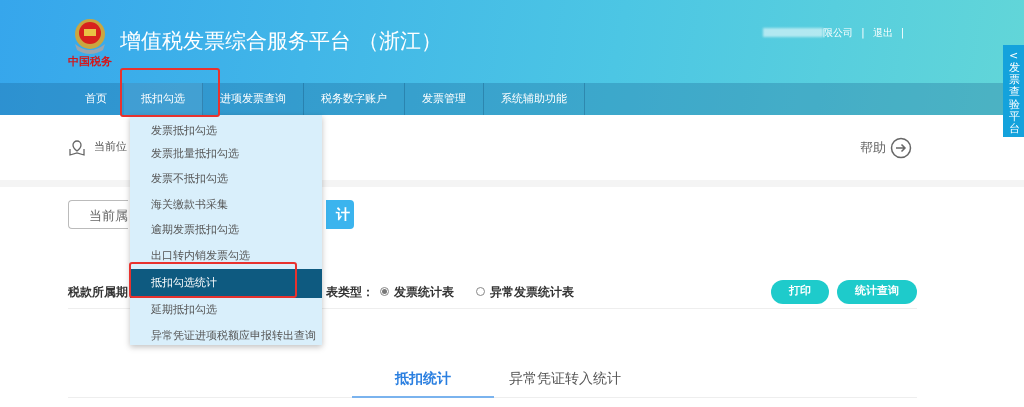  I want to click on menu-item: 抵扣勾选统计, so click(226, 283).